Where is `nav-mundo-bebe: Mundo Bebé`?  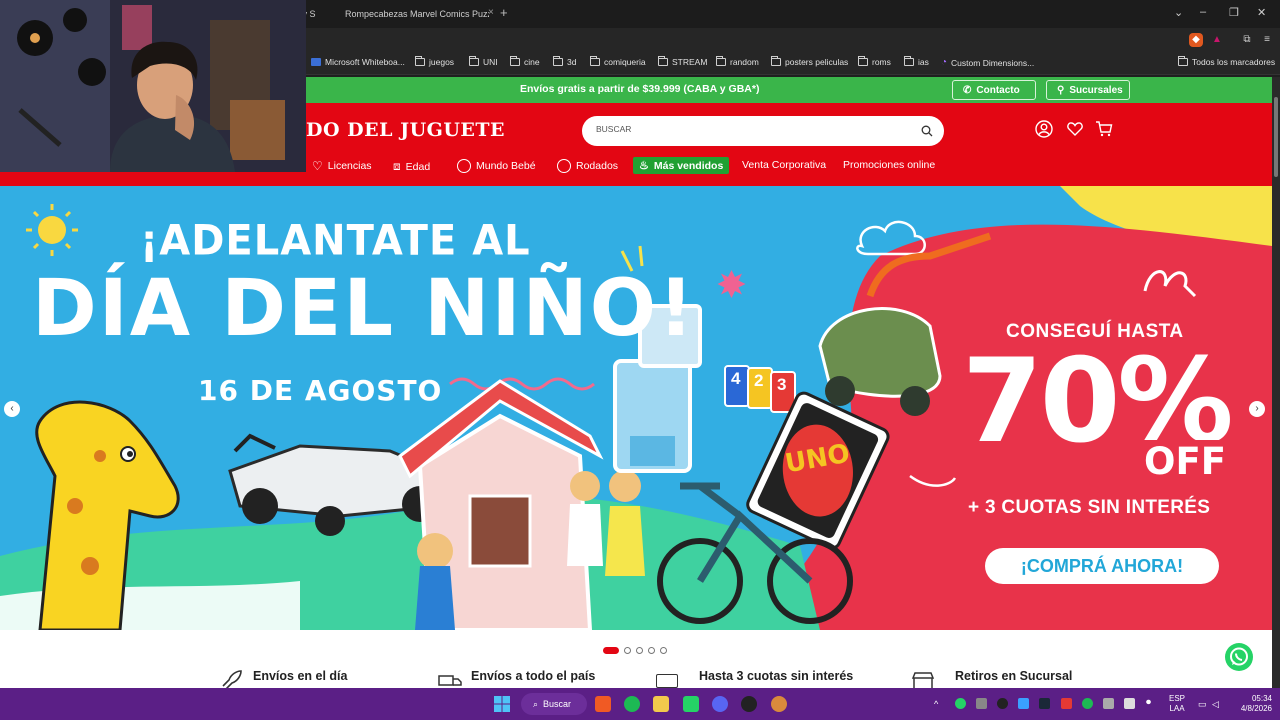 nav-mundo-bebe: Mundo Bebé is located at coordinates (496, 166).